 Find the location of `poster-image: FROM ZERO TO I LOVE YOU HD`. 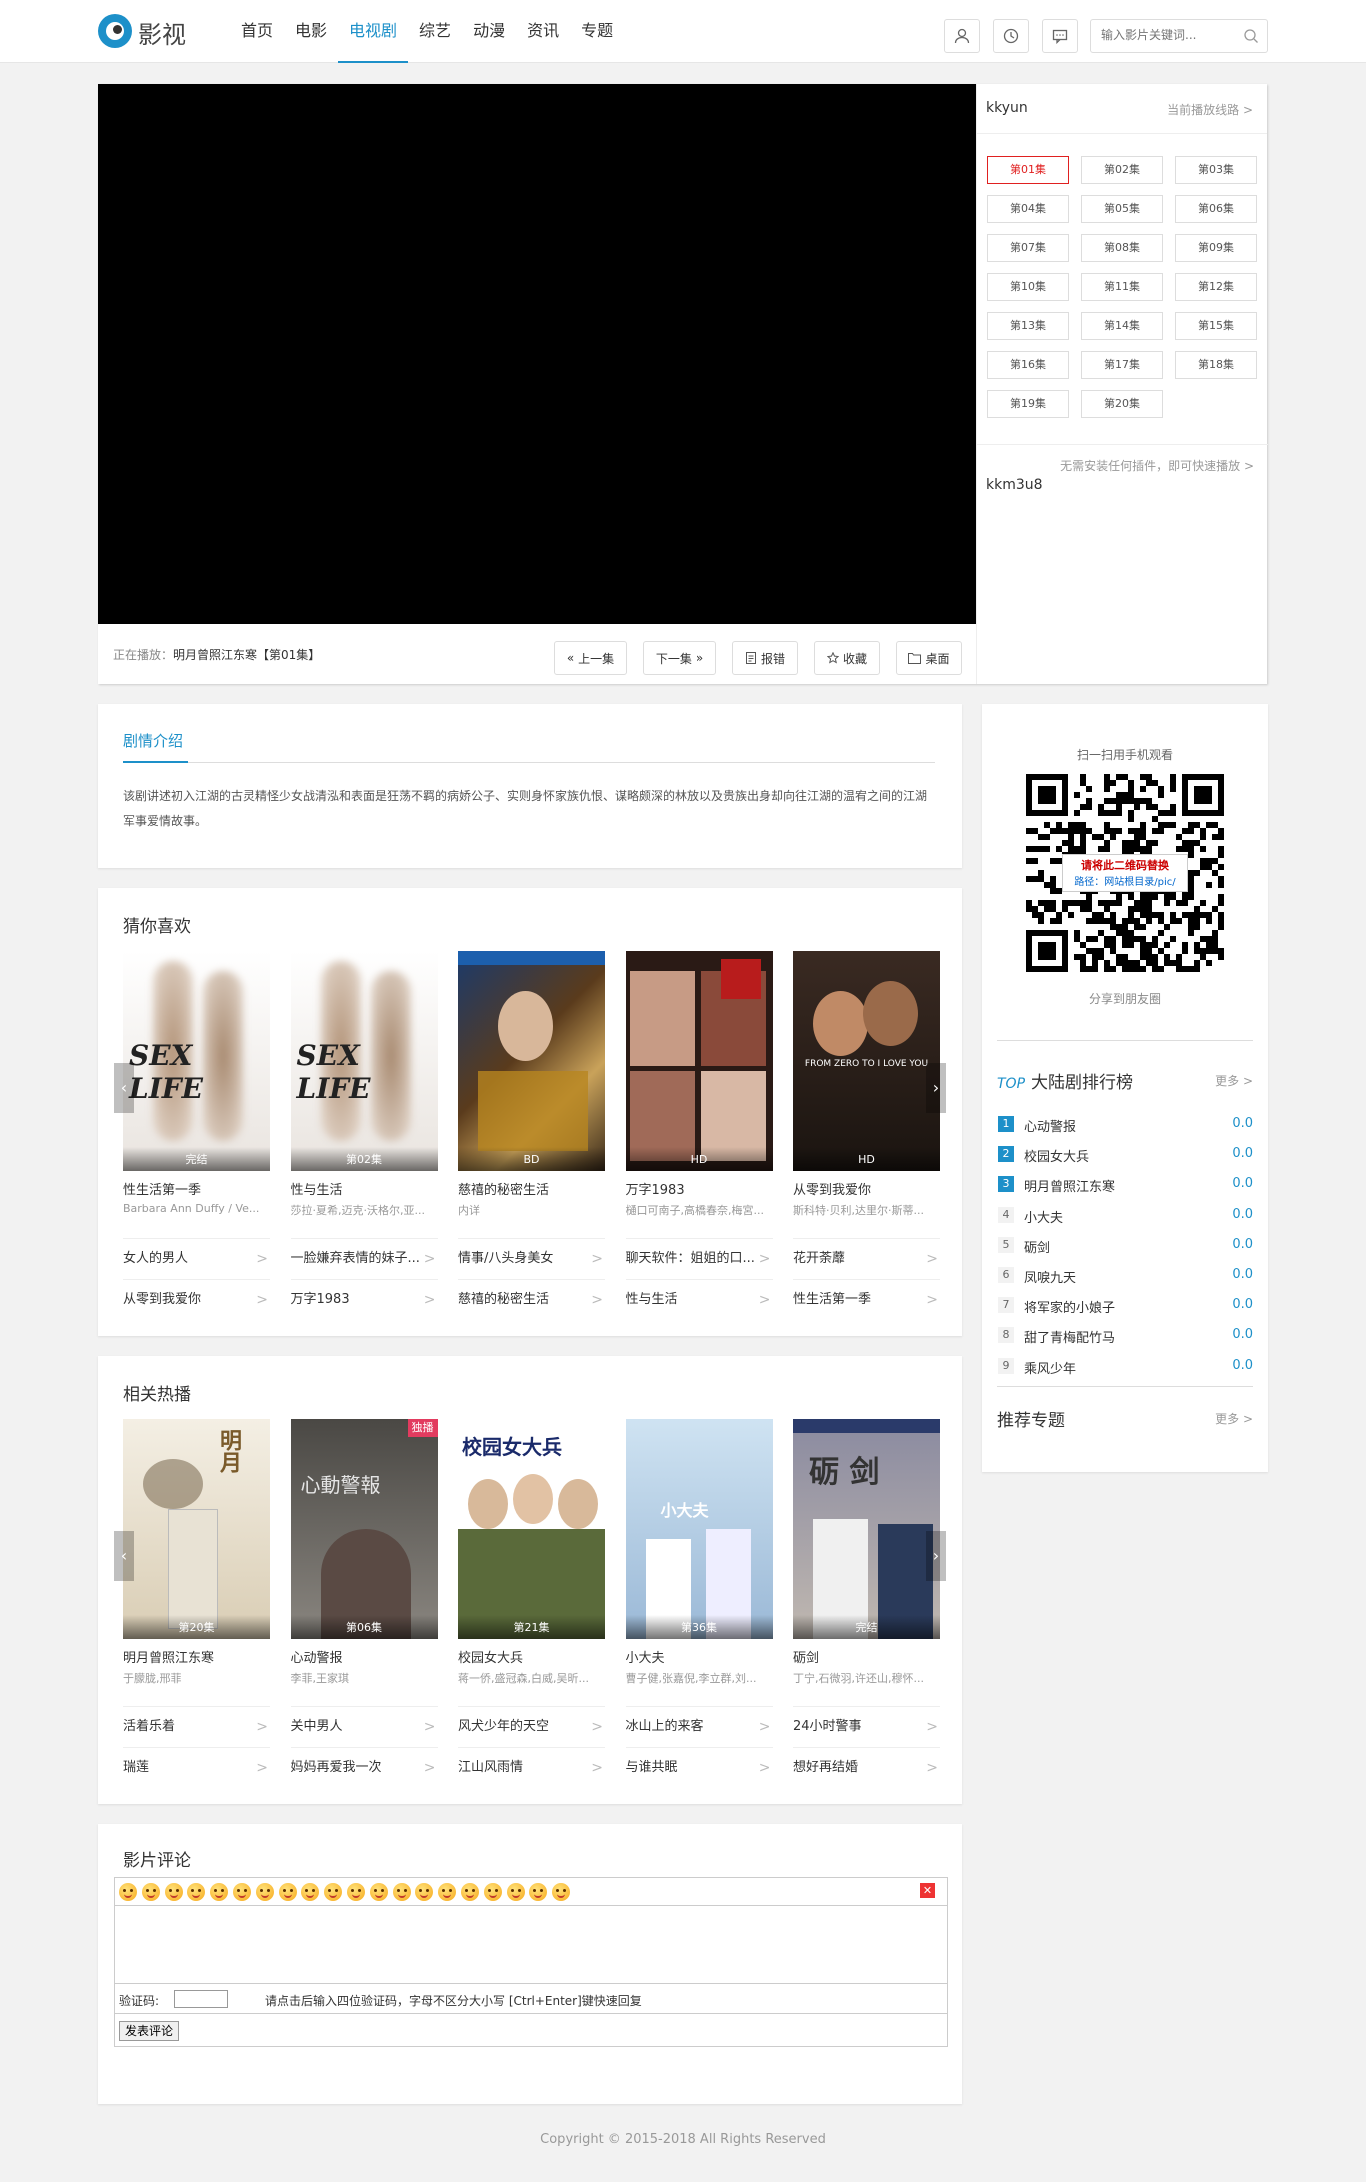

poster-image: FROM ZERO TO I LOVE YOU HD is located at coordinates (866, 1061).